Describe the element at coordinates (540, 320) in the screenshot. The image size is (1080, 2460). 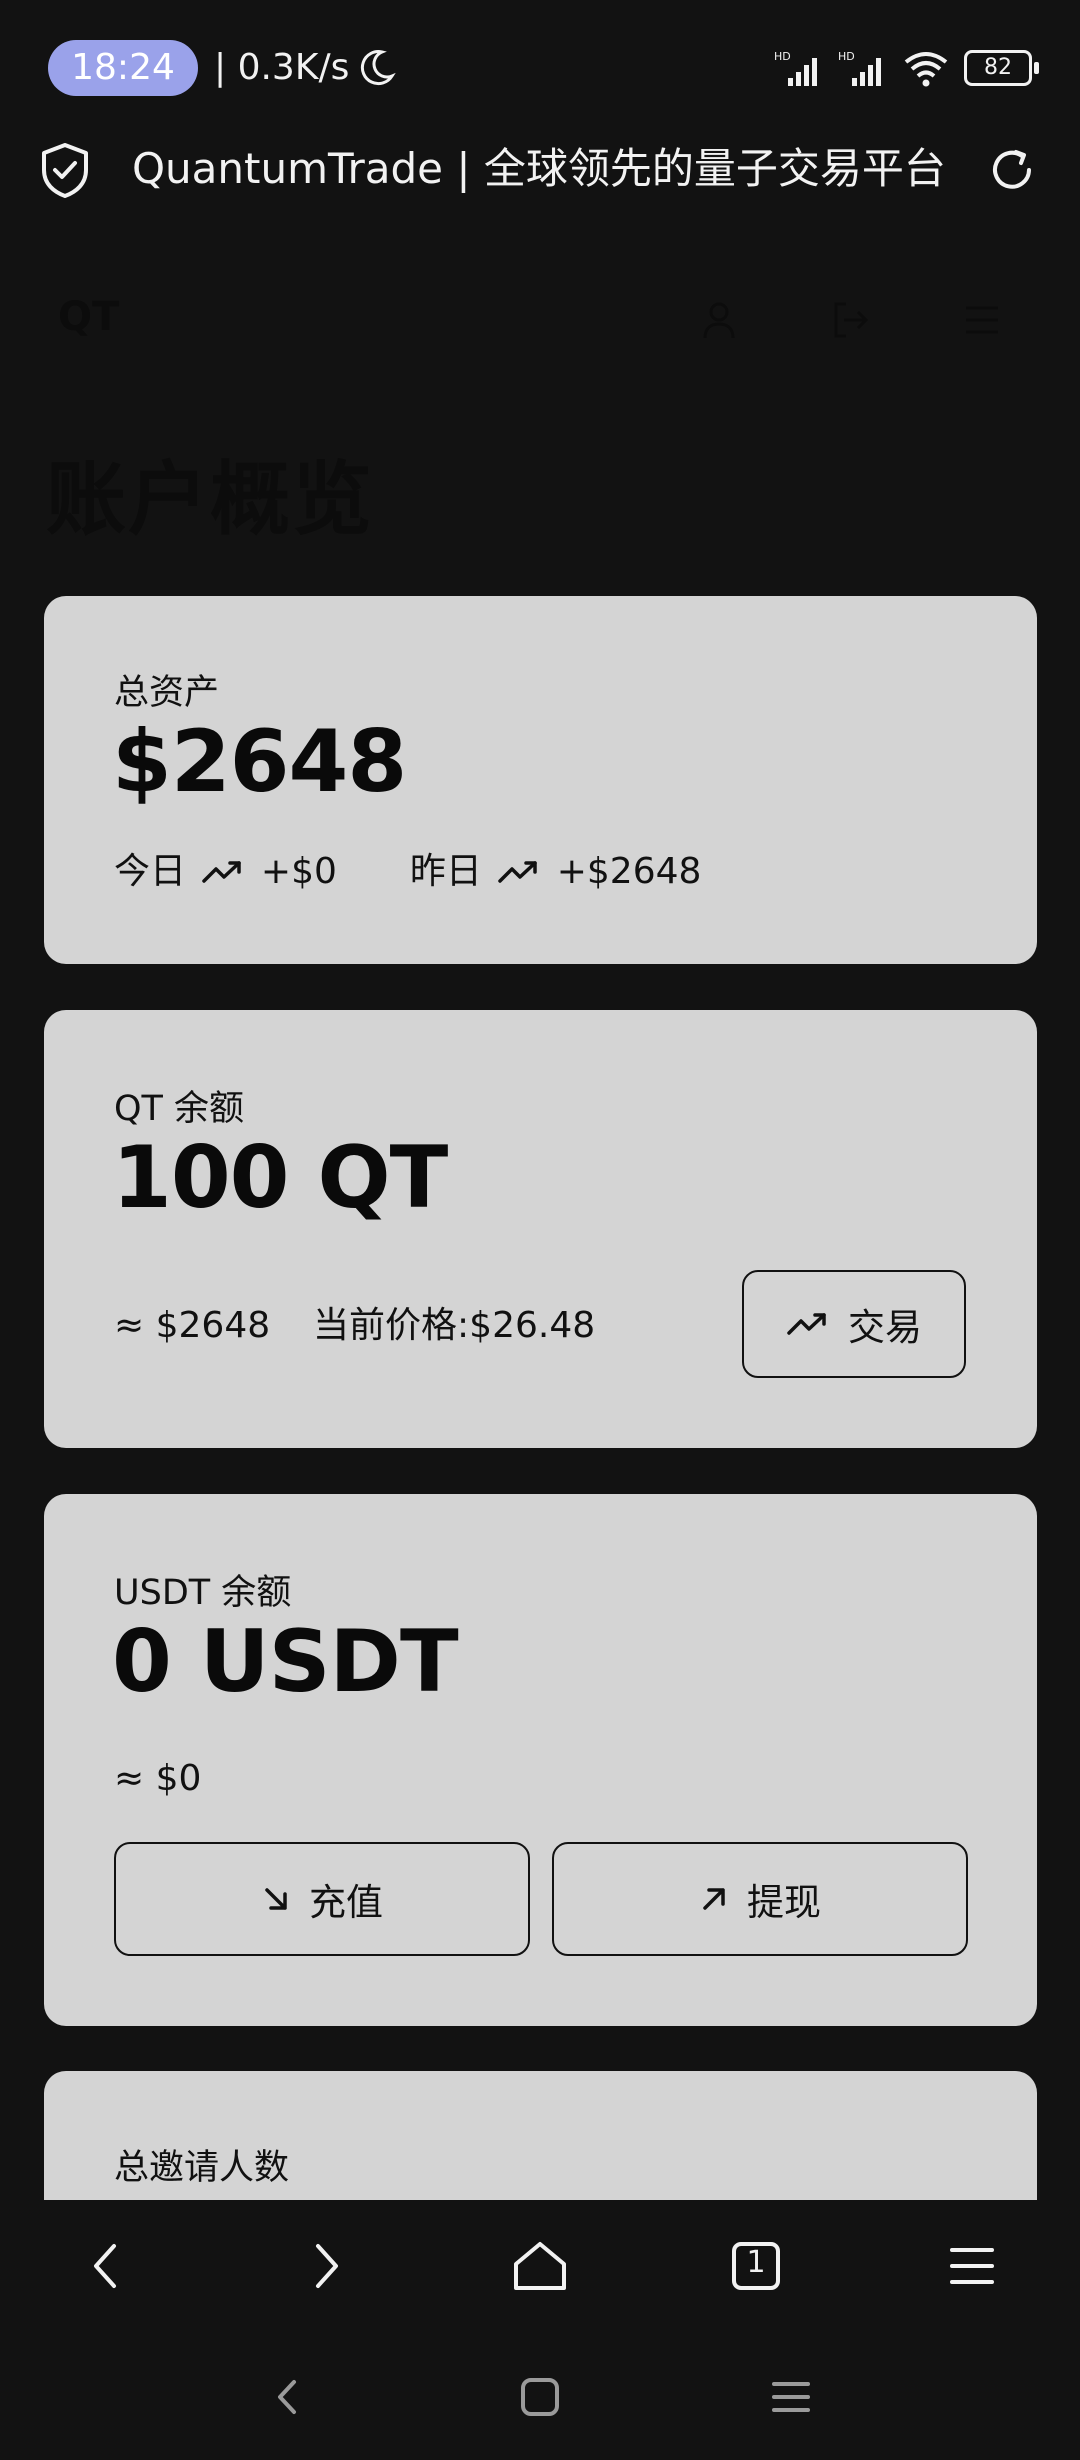
I see `site-header: QT` at that location.